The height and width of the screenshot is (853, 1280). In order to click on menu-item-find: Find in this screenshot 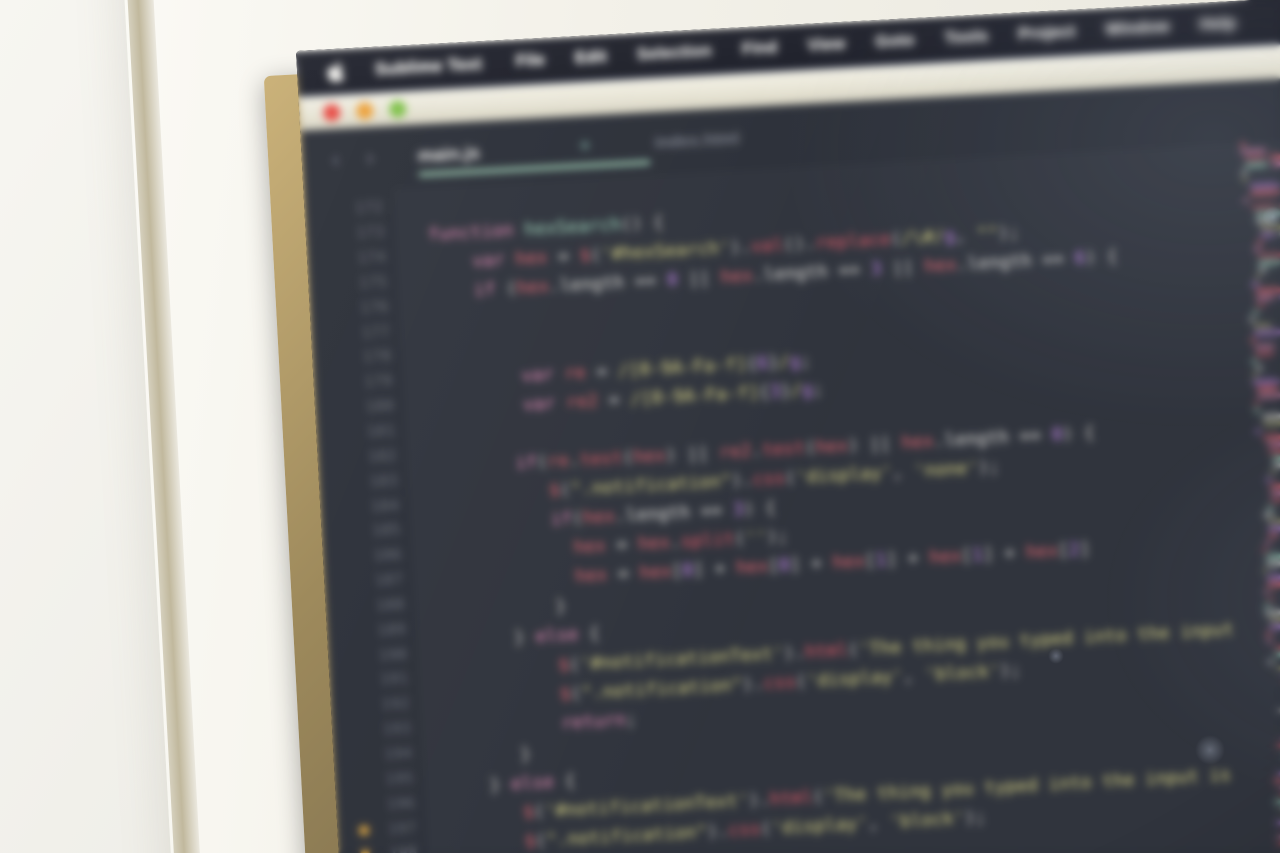, I will do `click(759, 48)`.